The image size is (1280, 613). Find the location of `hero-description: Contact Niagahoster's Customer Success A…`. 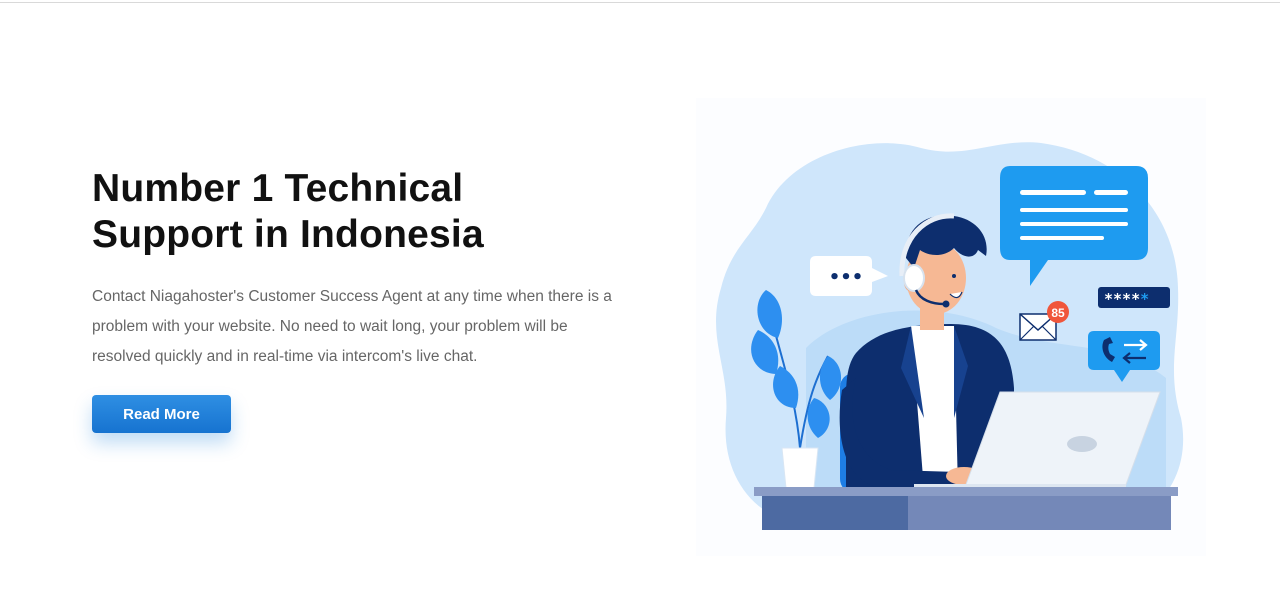

hero-description: Contact Niagahoster's Customer Success A… is located at coordinates (352, 326).